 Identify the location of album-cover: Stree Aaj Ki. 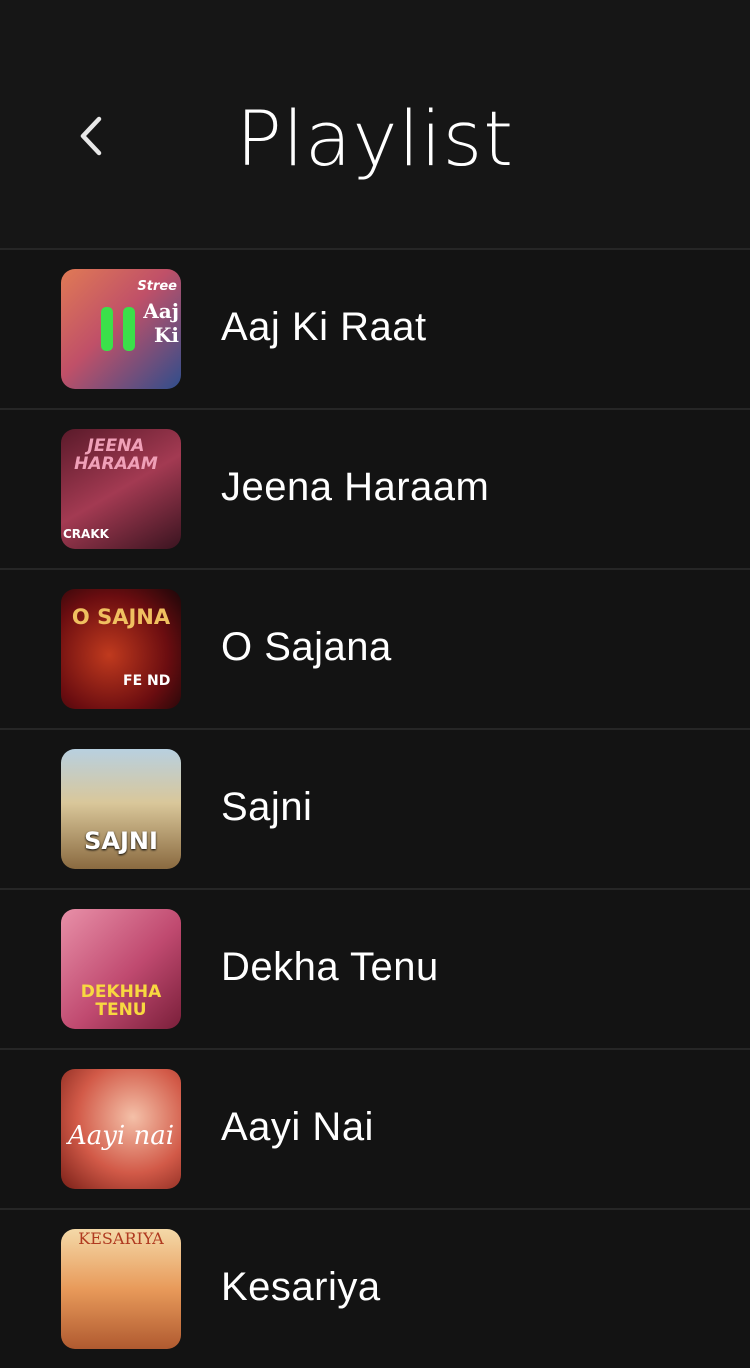
(121, 329).